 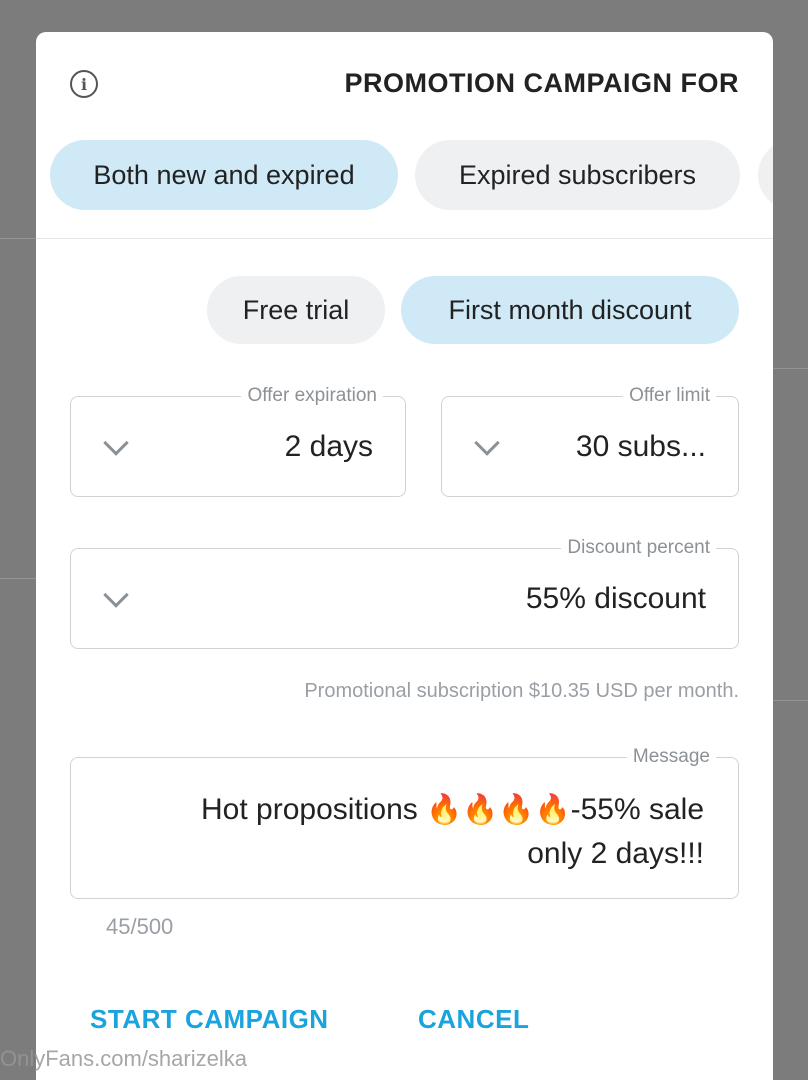 What do you see at coordinates (541, 83) in the screenshot?
I see `dialog-title: PROMOTION CAMPAIGN FOR` at bounding box center [541, 83].